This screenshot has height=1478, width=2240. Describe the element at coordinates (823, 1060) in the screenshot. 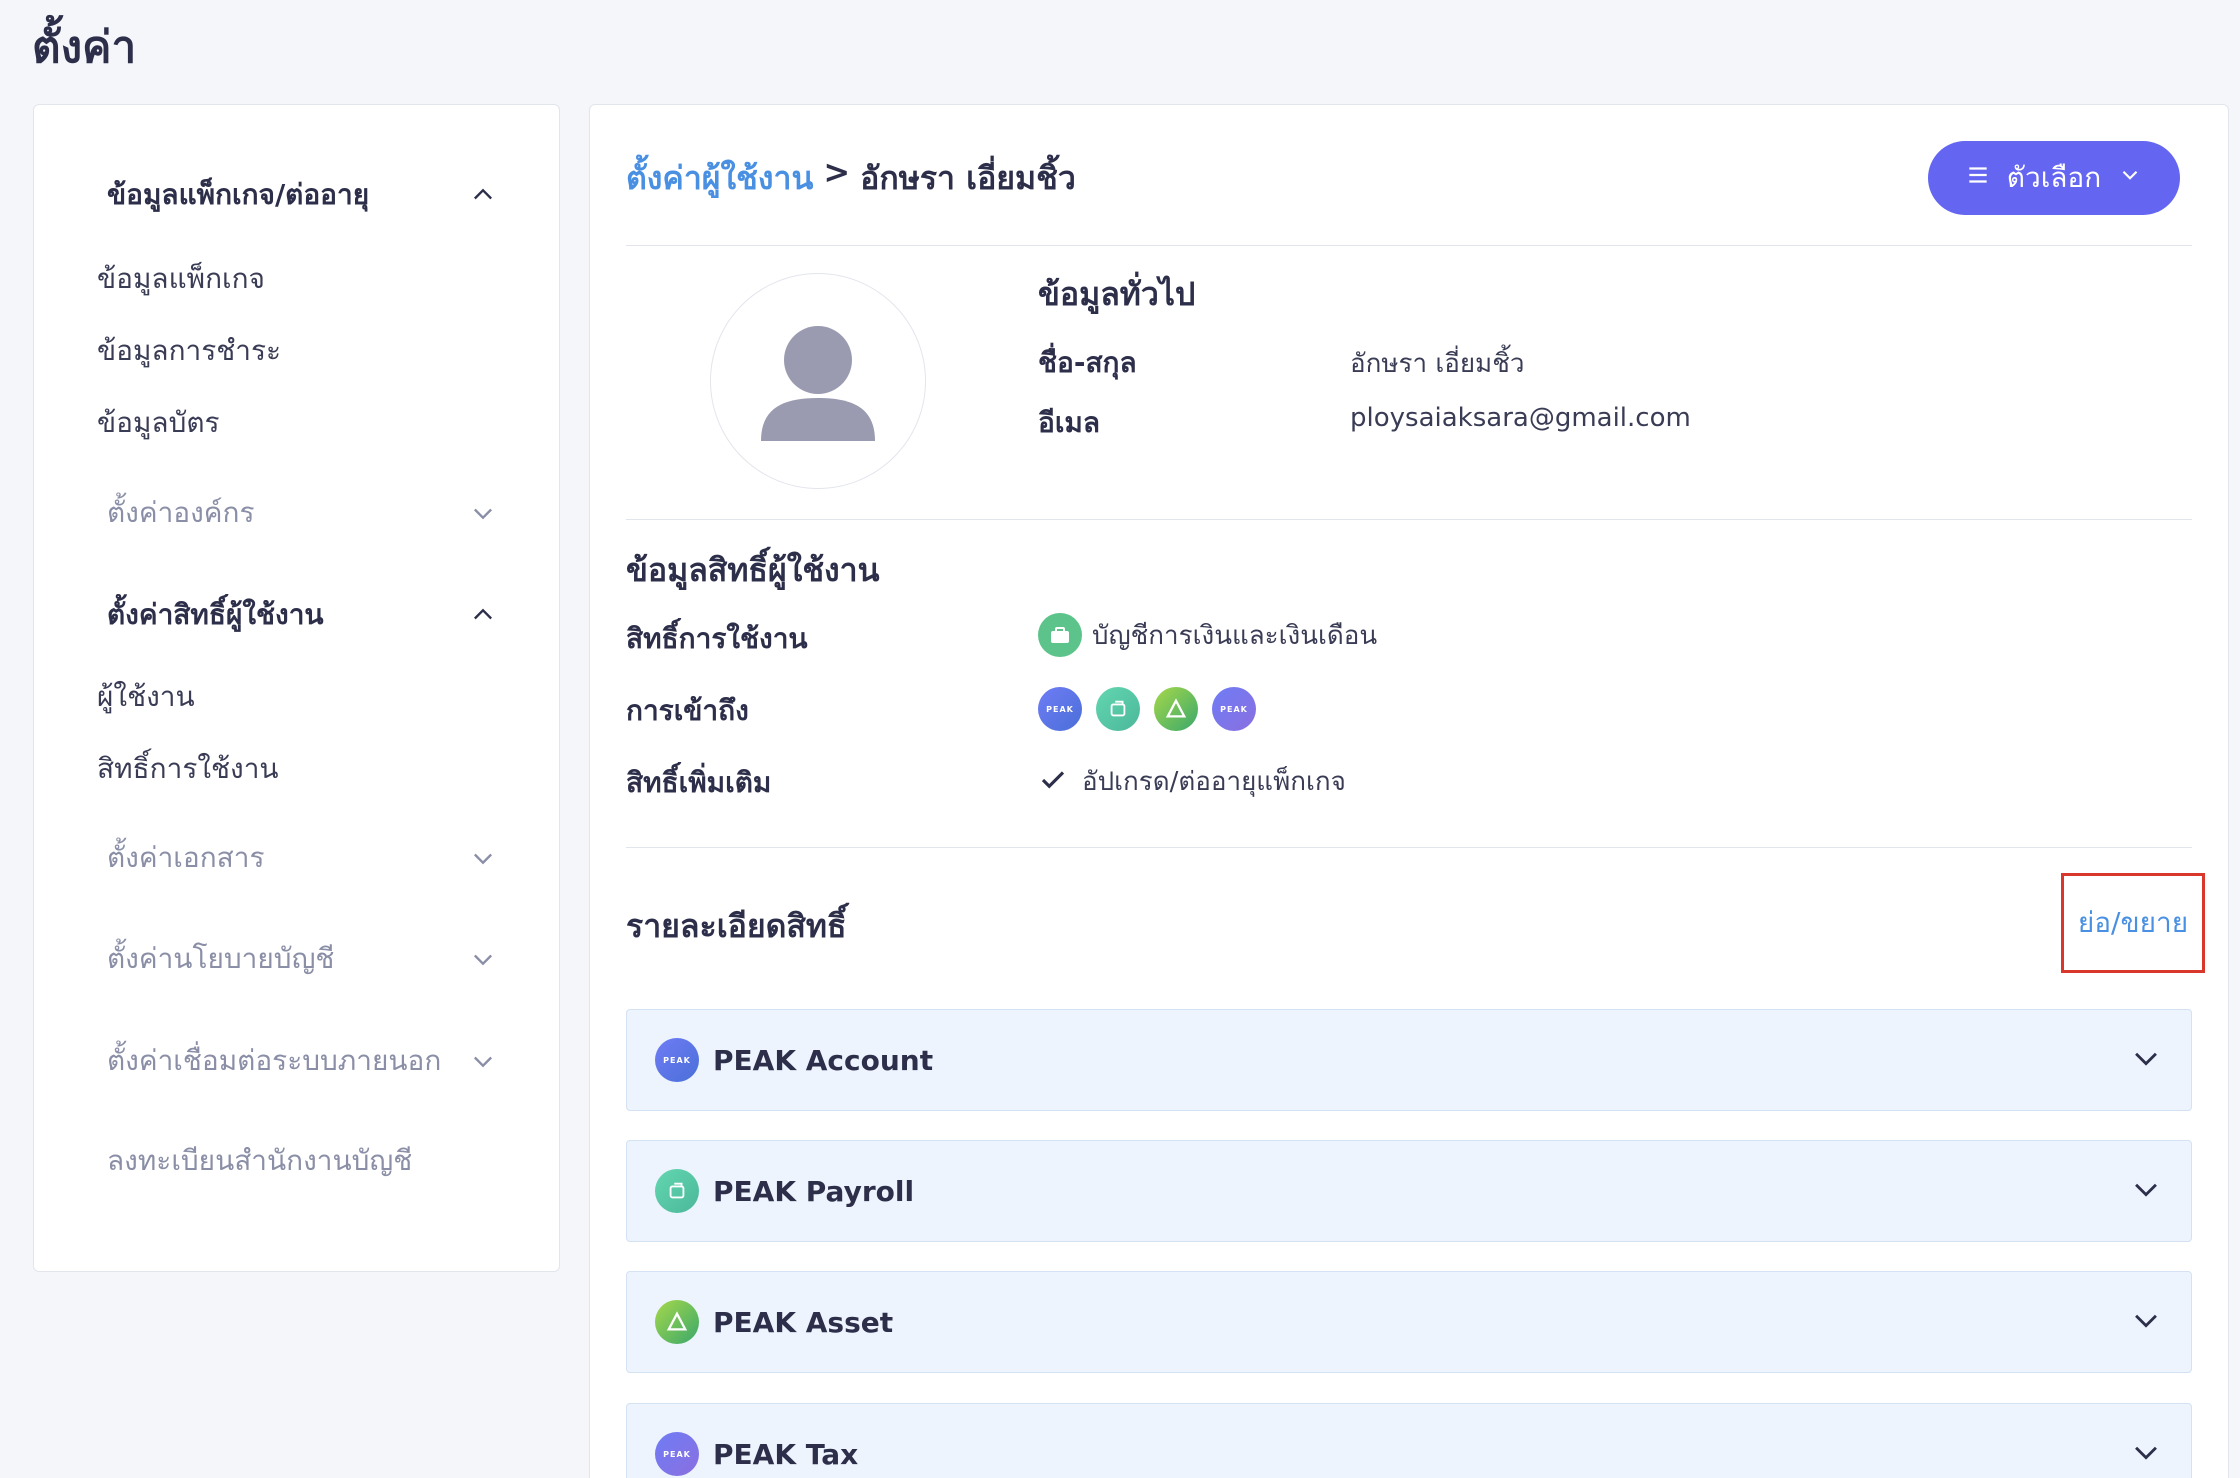

I see `accordion-title: PEAK Account` at that location.